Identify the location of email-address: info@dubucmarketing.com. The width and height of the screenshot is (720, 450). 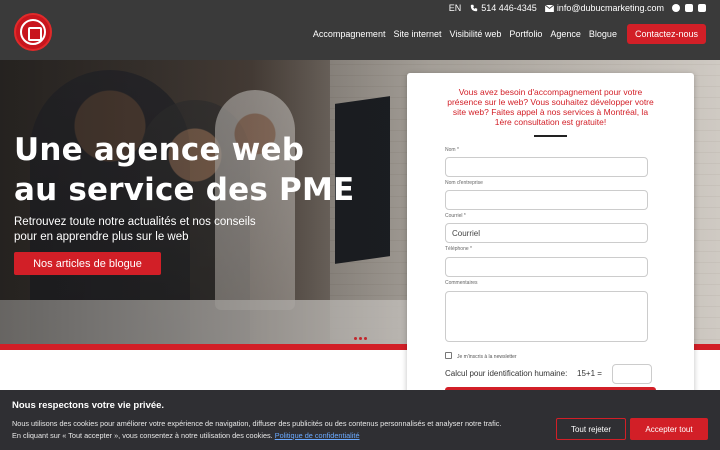
(610, 8).